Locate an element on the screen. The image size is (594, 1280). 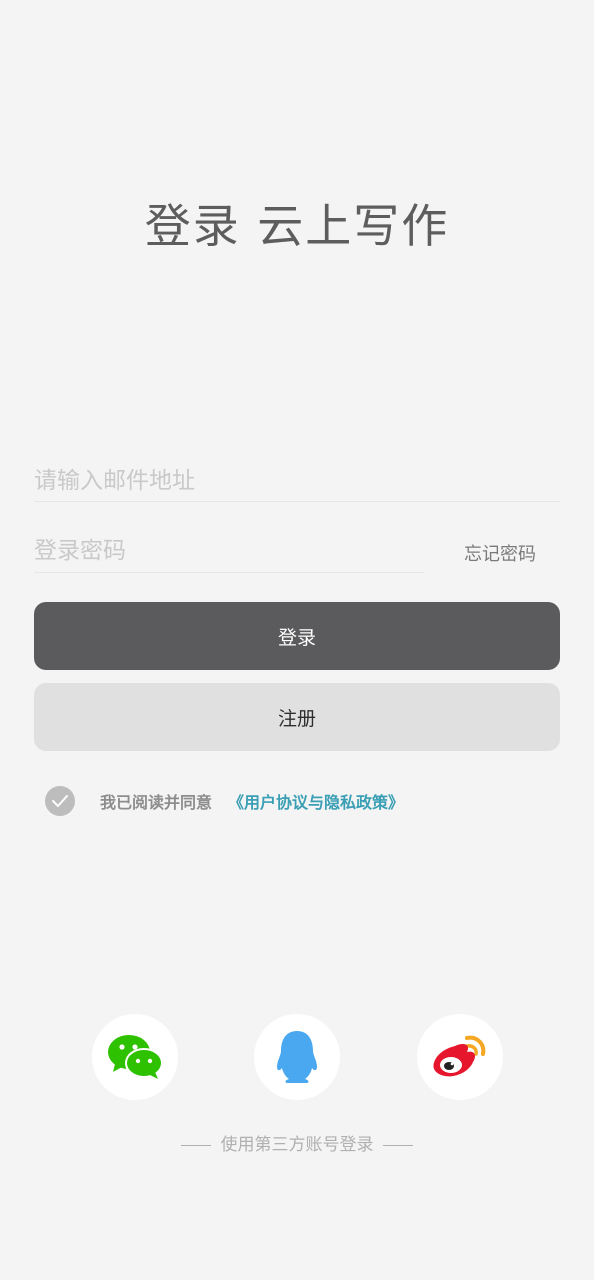
check-icon is located at coordinates (60, 801).